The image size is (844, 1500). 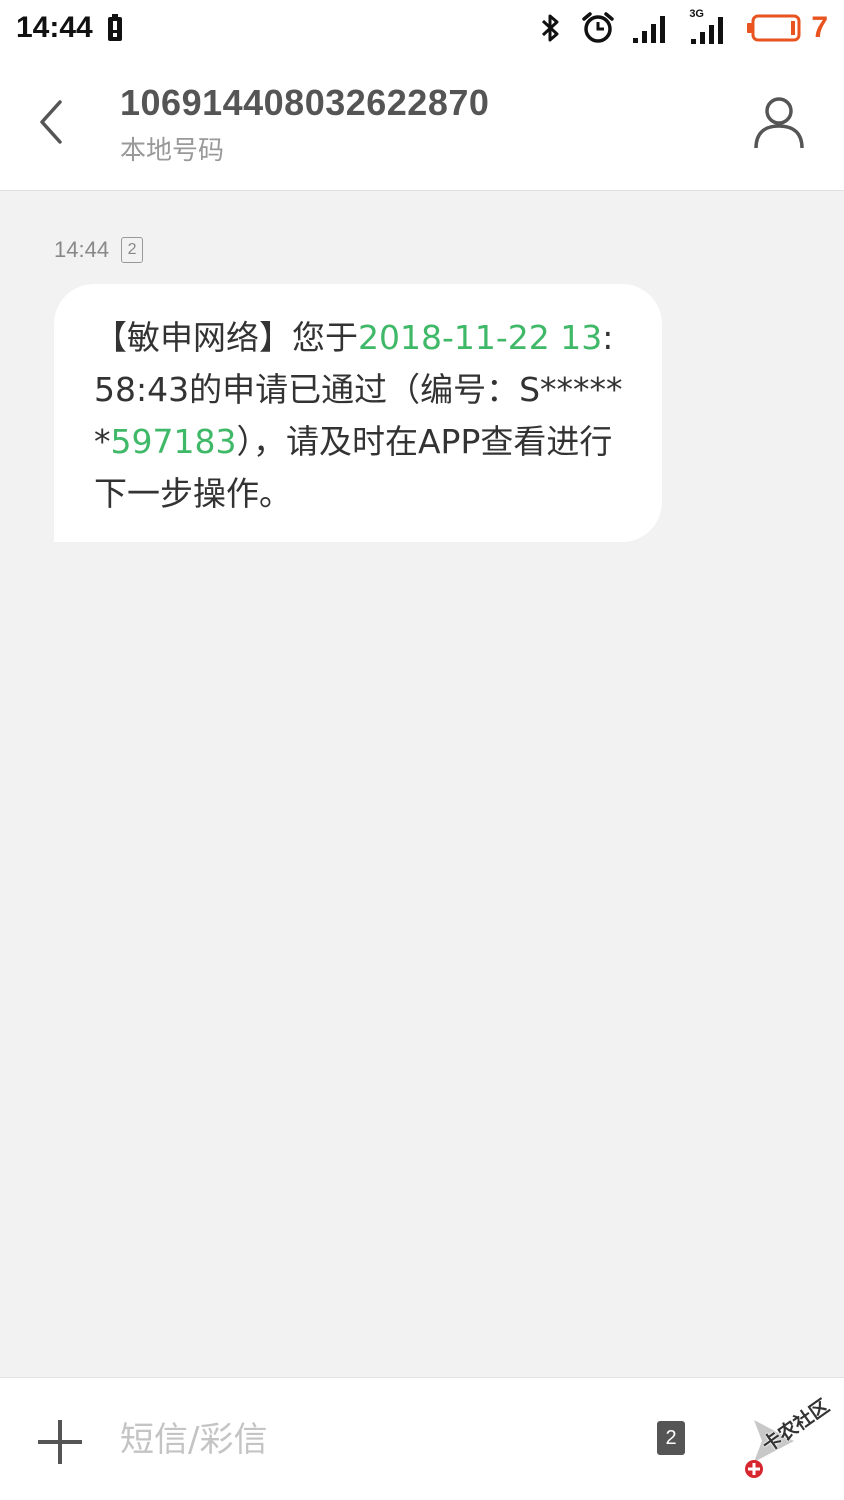 I want to click on alarm-icon, so click(x=598, y=27).